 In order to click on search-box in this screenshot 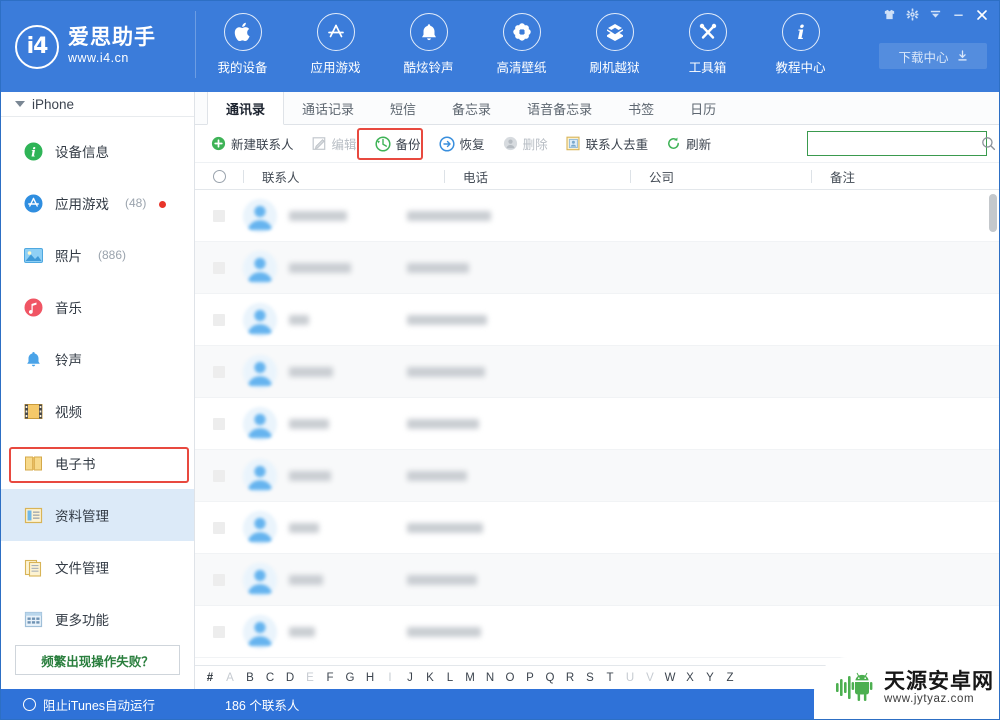, I will do `click(901, 143)`.